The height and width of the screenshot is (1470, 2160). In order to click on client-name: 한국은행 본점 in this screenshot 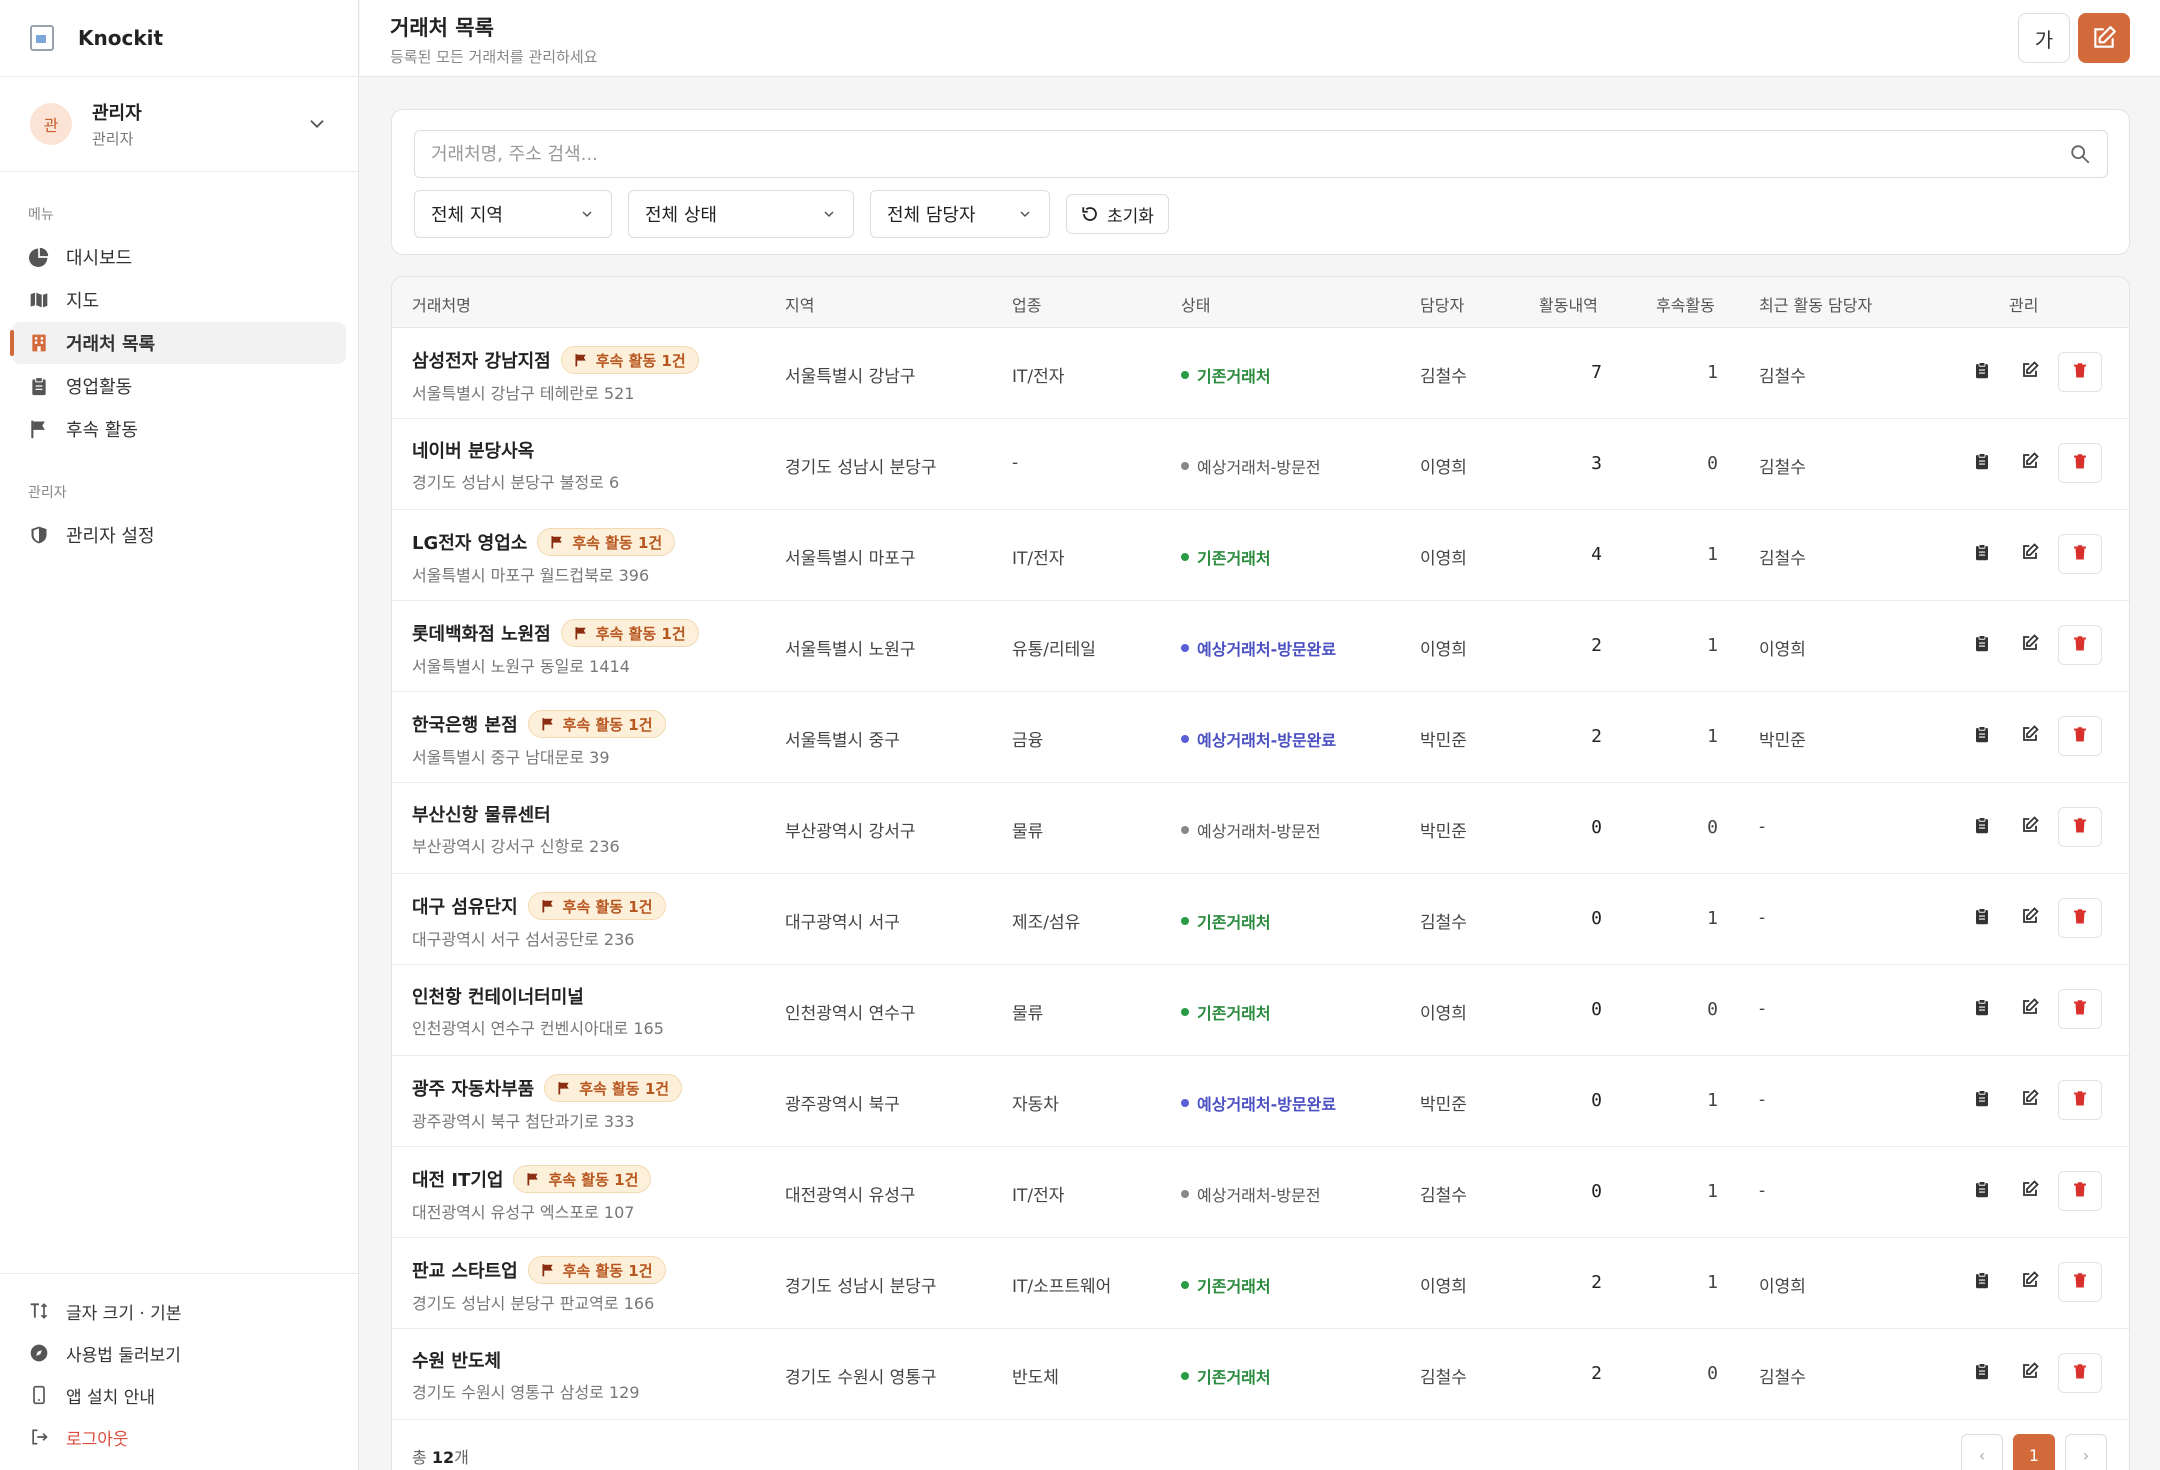, I will do `click(465, 724)`.